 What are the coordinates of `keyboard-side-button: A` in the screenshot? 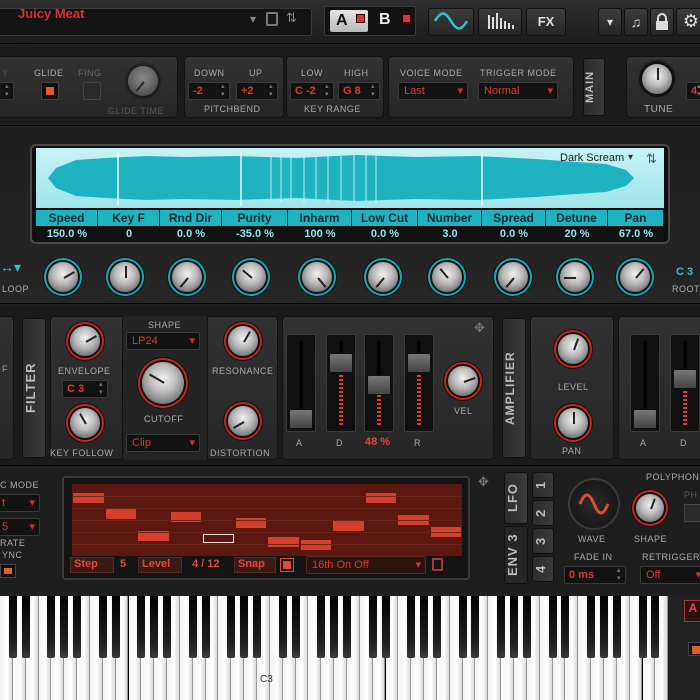 It's located at (692, 611).